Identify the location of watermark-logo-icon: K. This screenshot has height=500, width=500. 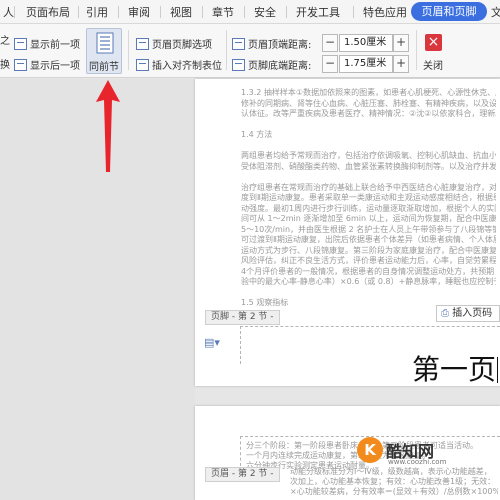
(370, 450).